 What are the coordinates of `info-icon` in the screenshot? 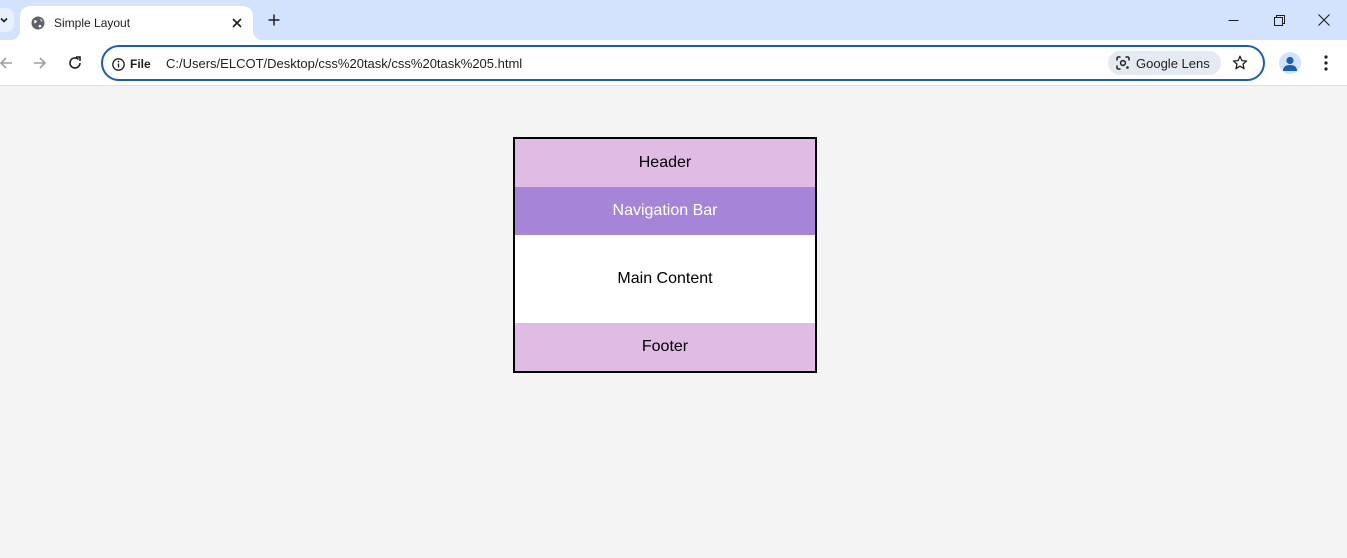 It's located at (118, 64).